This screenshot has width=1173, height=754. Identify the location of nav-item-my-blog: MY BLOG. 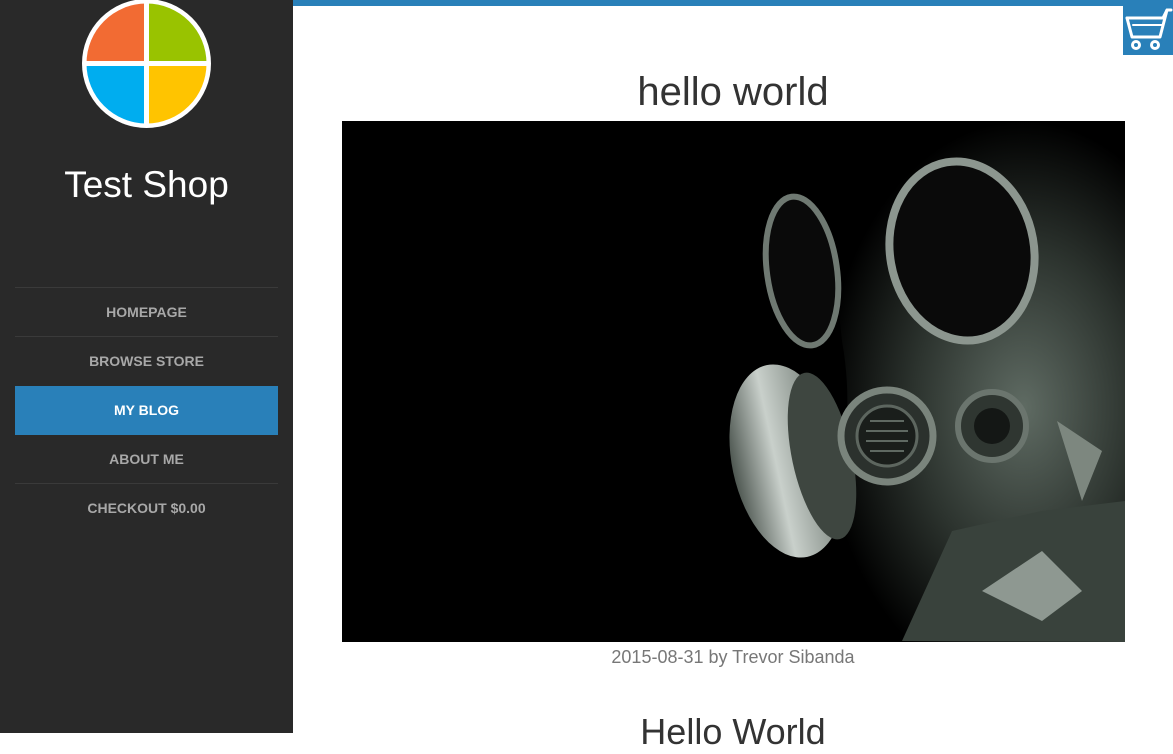
(146, 410).